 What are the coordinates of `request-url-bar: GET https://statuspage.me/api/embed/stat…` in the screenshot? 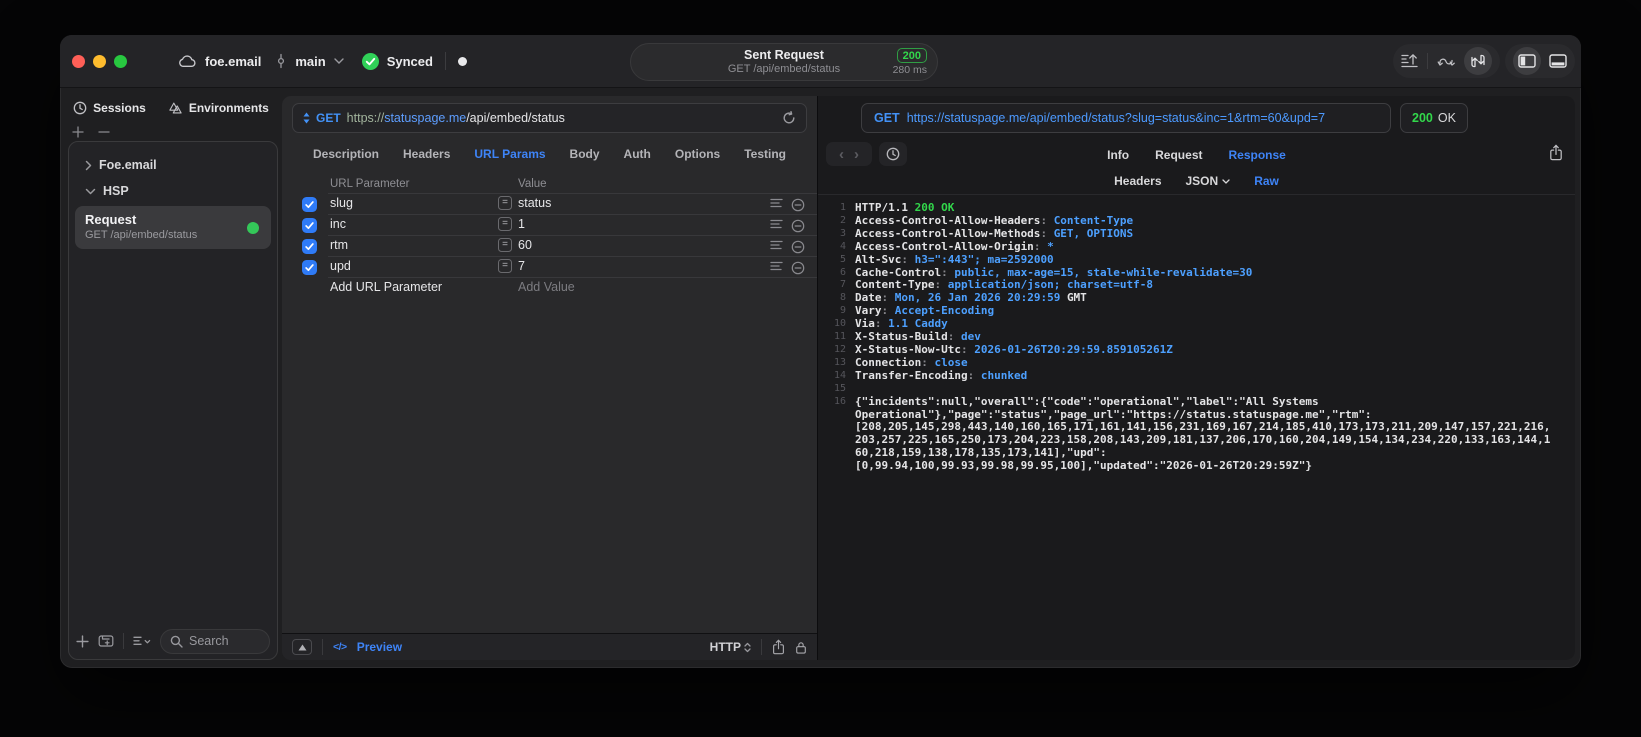 It's located at (549, 118).